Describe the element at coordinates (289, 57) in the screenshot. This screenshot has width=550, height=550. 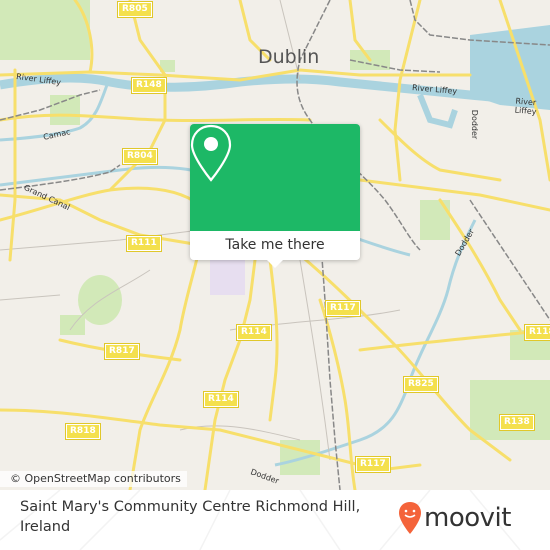
I see `city-label: Dublin` at that location.